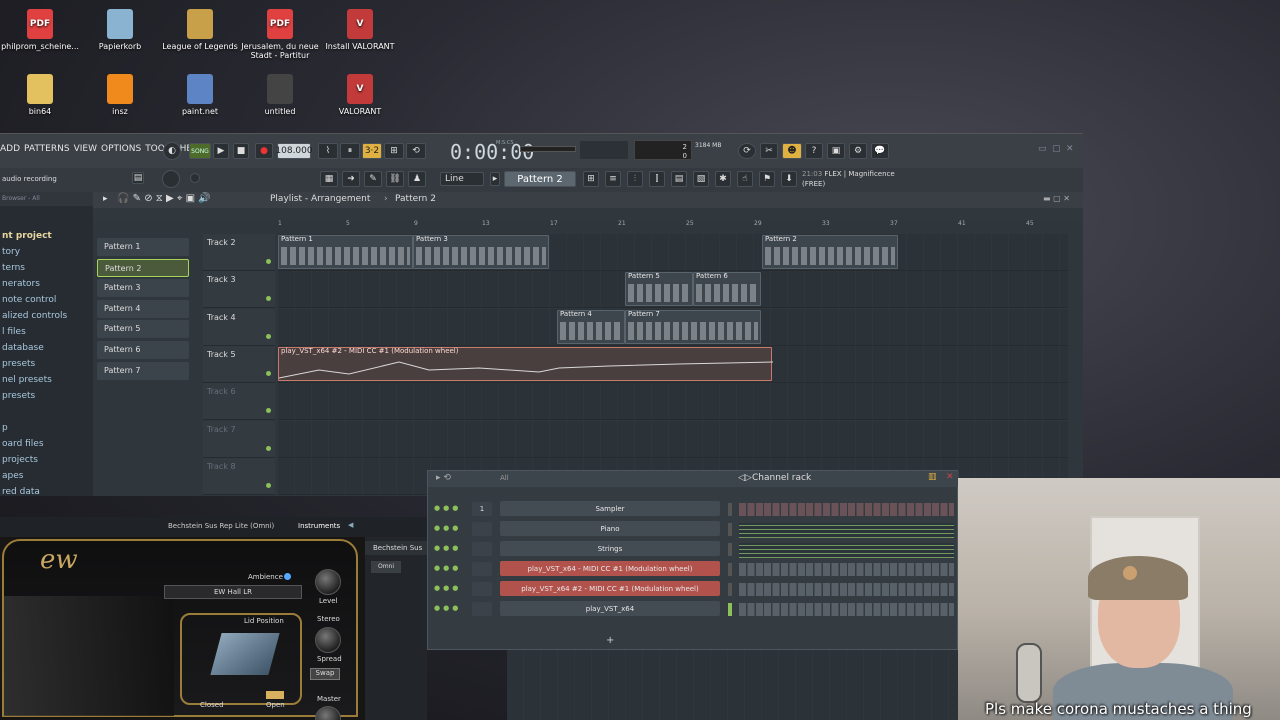  What do you see at coordinates (239, 476) in the screenshot?
I see `track-header: Track 8` at bounding box center [239, 476].